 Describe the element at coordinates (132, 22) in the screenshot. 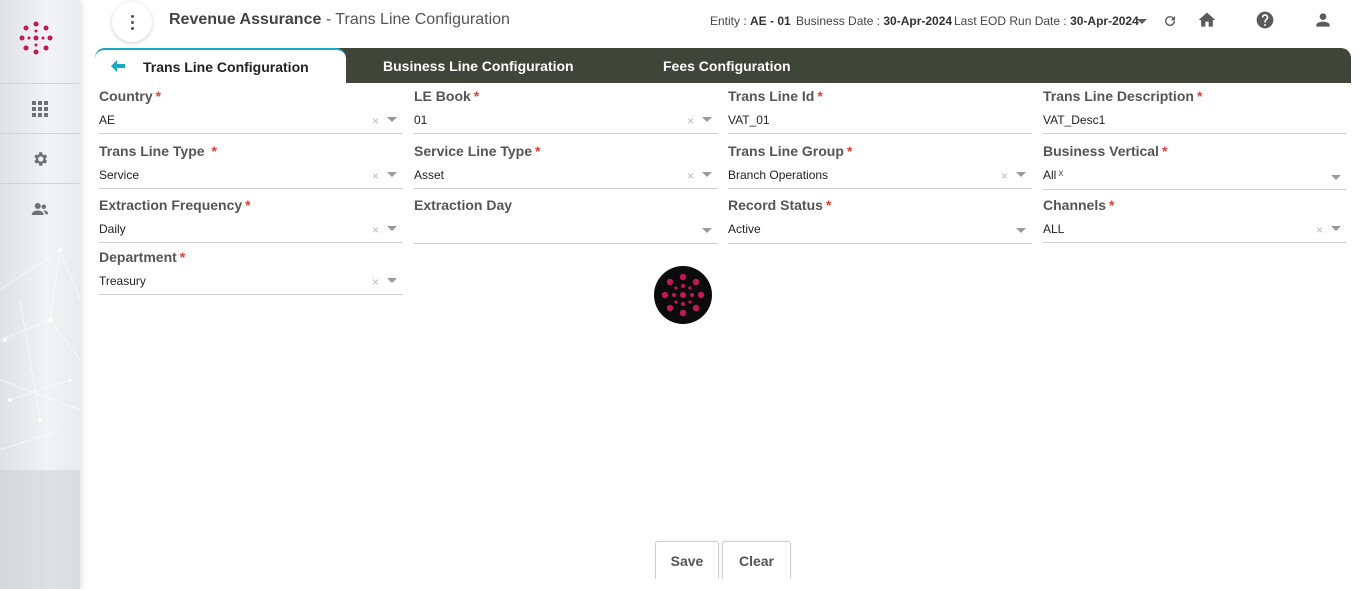

I see `menu-kebab-button` at that location.